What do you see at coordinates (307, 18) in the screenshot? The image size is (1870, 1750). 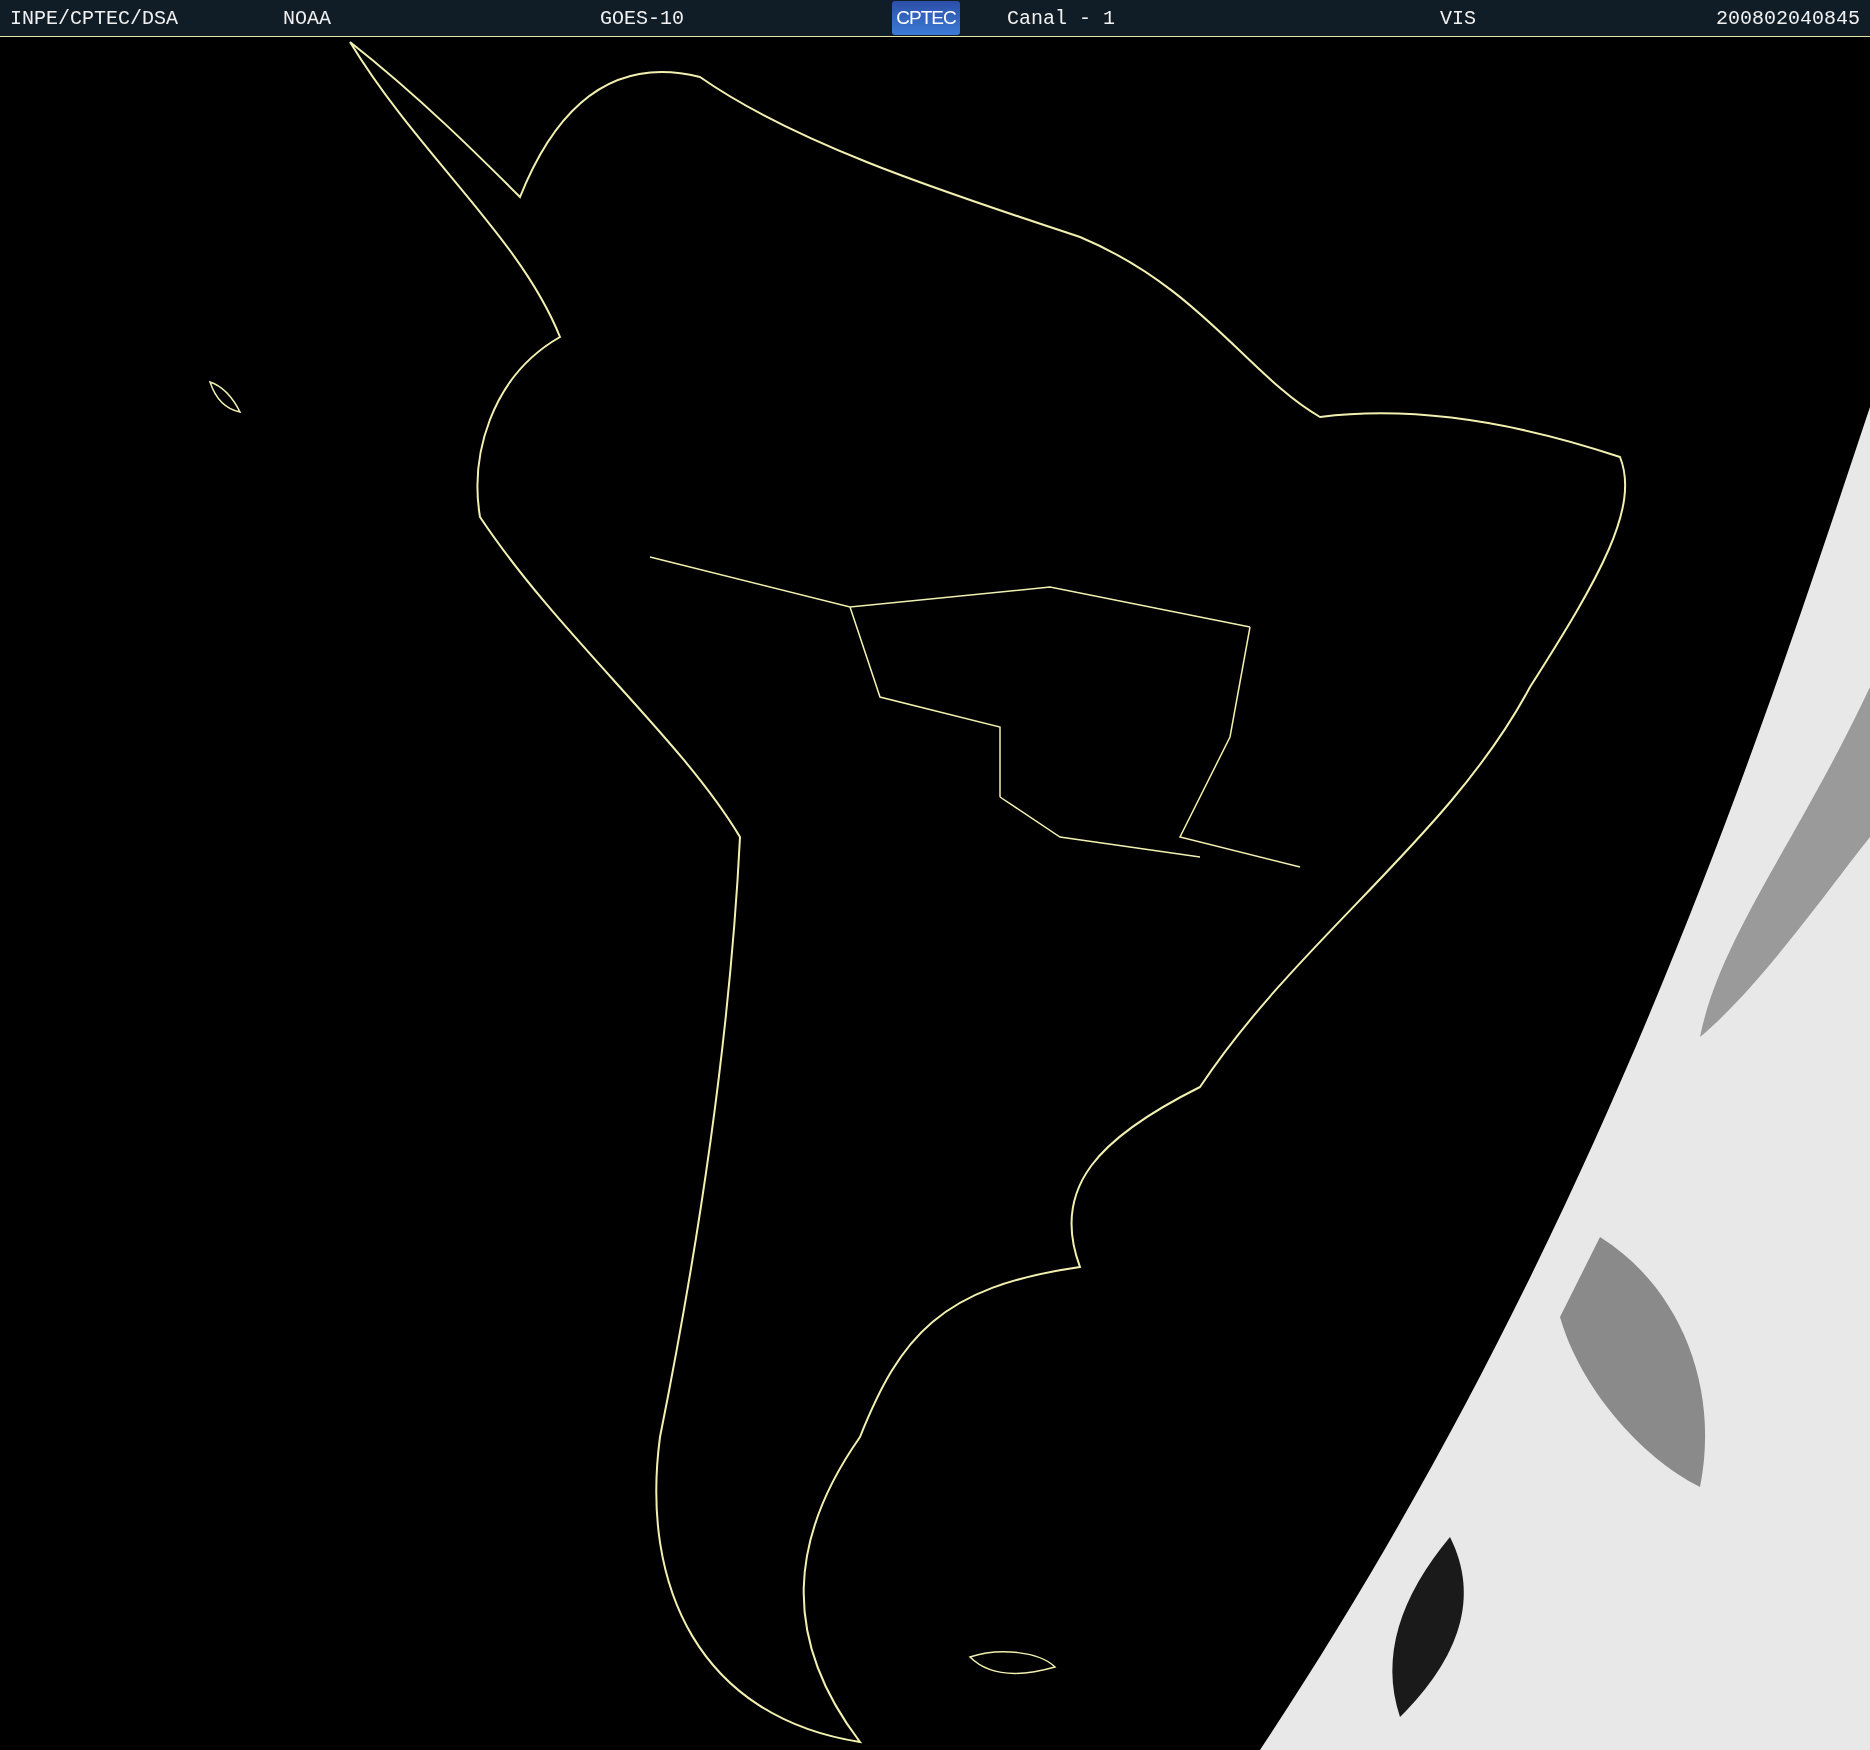 I see `header-label: NOAA` at bounding box center [307, 18].